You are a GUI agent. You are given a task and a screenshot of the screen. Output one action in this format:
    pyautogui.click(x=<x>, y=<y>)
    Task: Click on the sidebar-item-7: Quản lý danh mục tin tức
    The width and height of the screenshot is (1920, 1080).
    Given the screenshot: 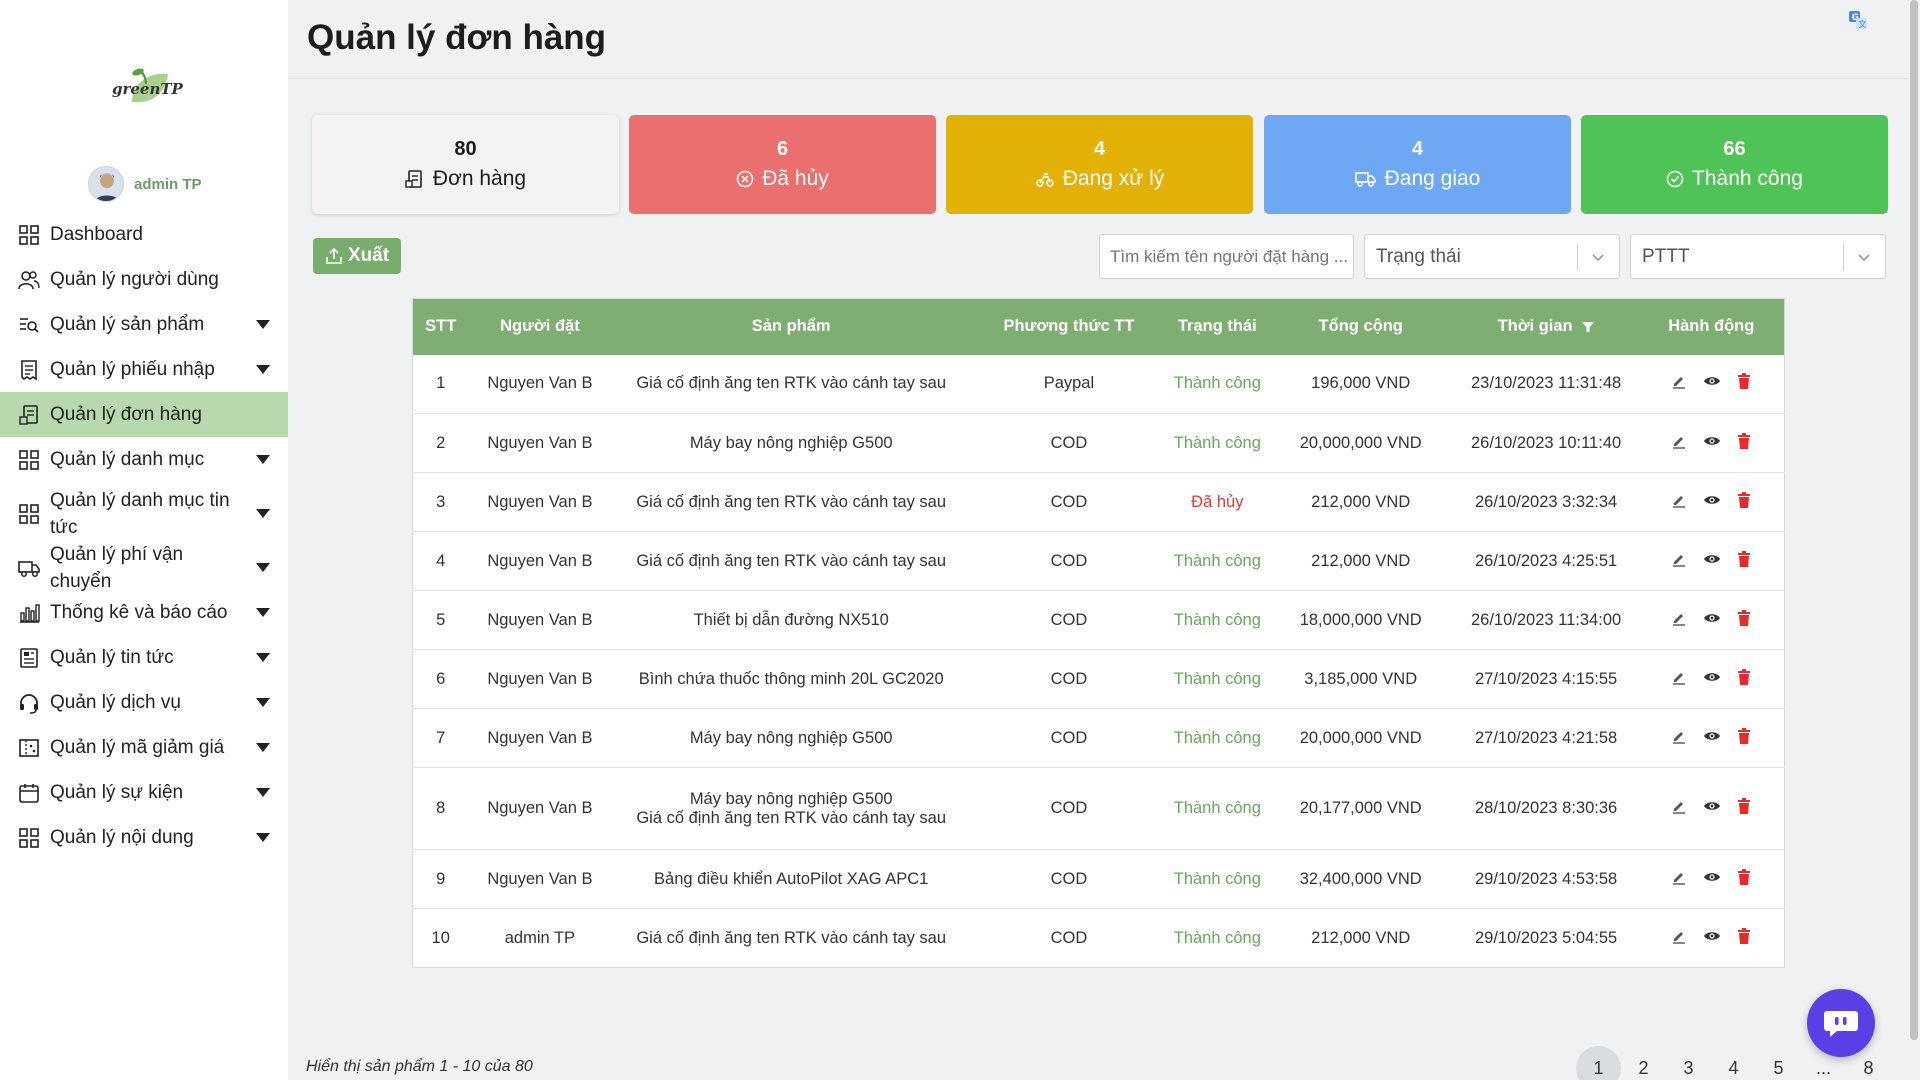 What is the action you would take?
    pyautogui.click(x=144, y=513)
    